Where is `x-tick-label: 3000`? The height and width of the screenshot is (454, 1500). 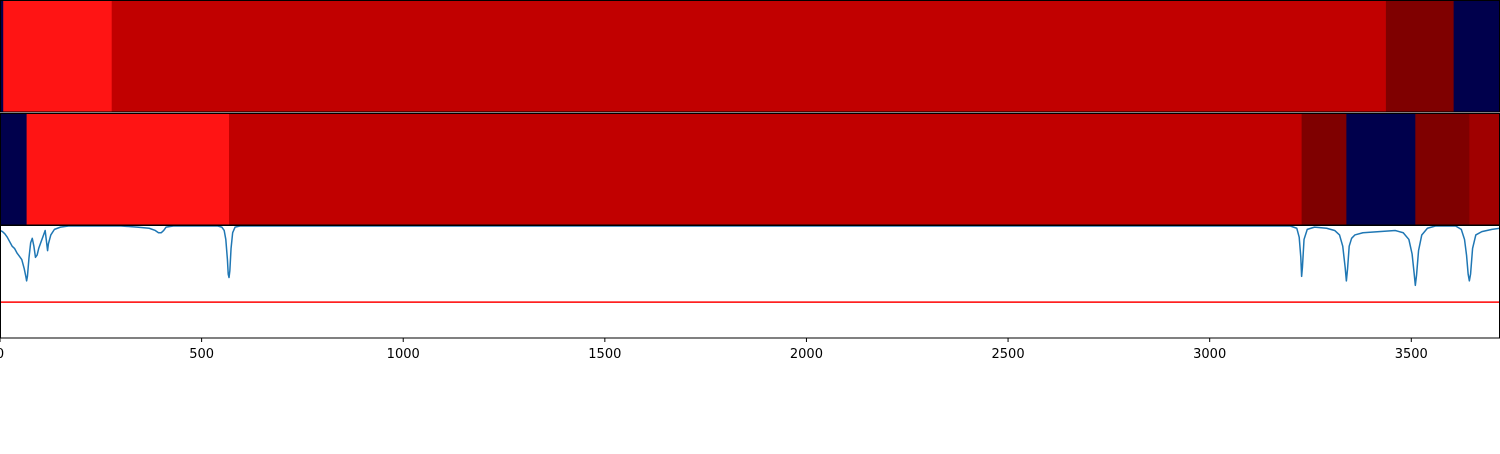 x-tick-label: 3000 is located at coordinates (1209, 354).